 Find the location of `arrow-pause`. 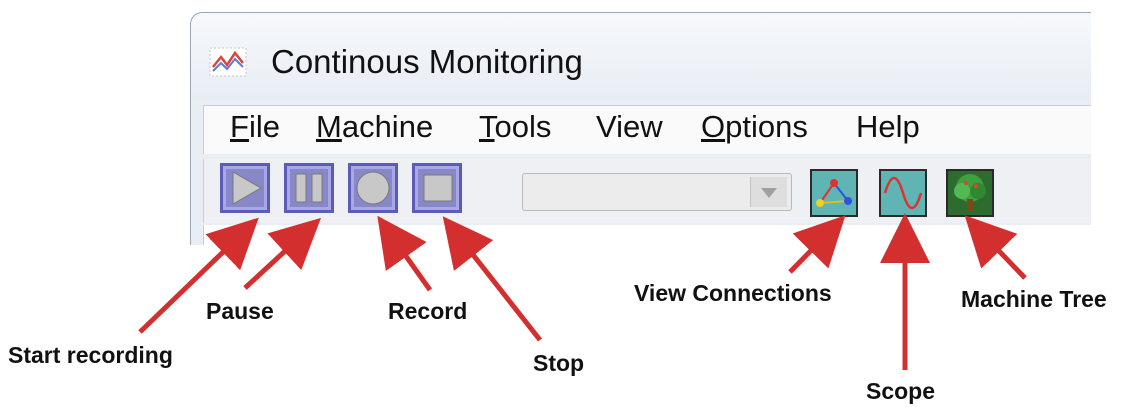

arrow-pause is located at coordinates (282, 253).